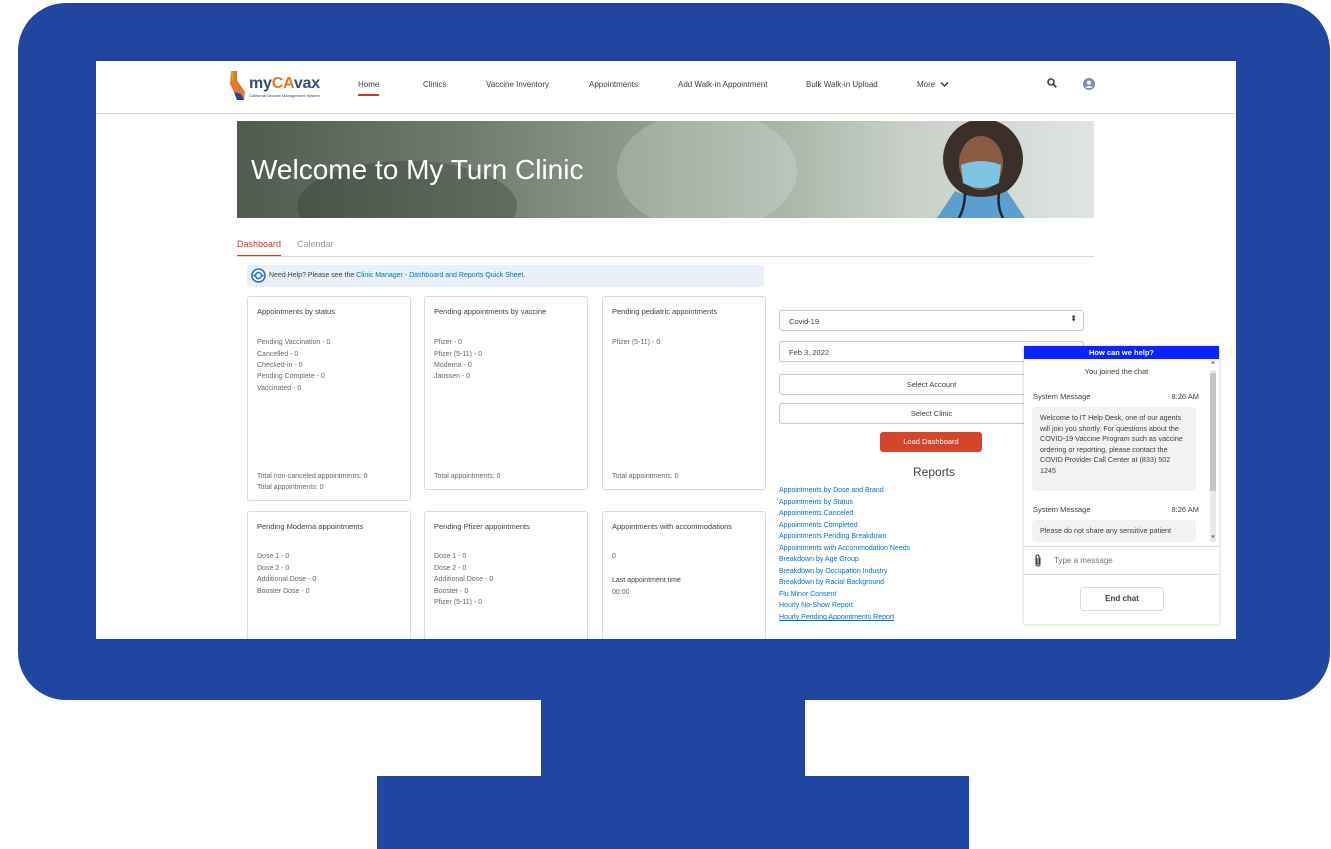 This screenshot has width=1331, height=849. Describe the element at coordinates (831, 490) in the screenshot. I see `report-link: Appointments by Dose and Brand` at that location.